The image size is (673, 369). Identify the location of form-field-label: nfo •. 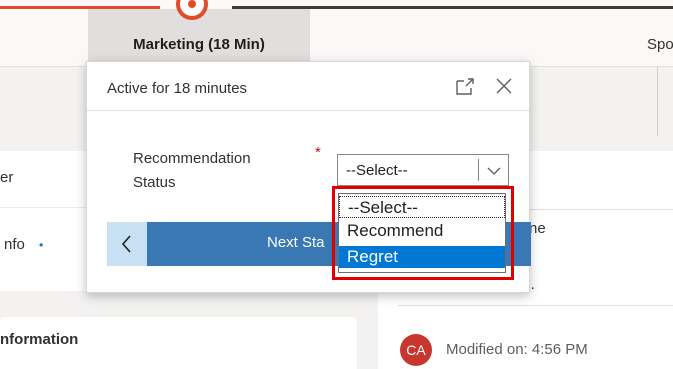
(23, 244).